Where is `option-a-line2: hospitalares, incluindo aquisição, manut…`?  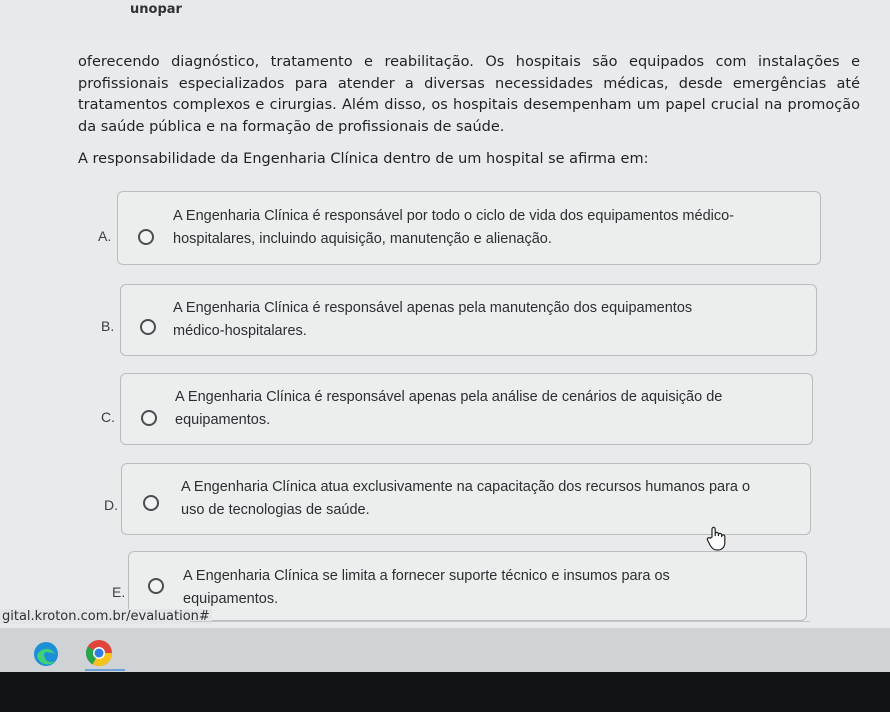
option-a-line2: hospitalares, incluindo aquisição, manut… is located at coordinates (362, 239).